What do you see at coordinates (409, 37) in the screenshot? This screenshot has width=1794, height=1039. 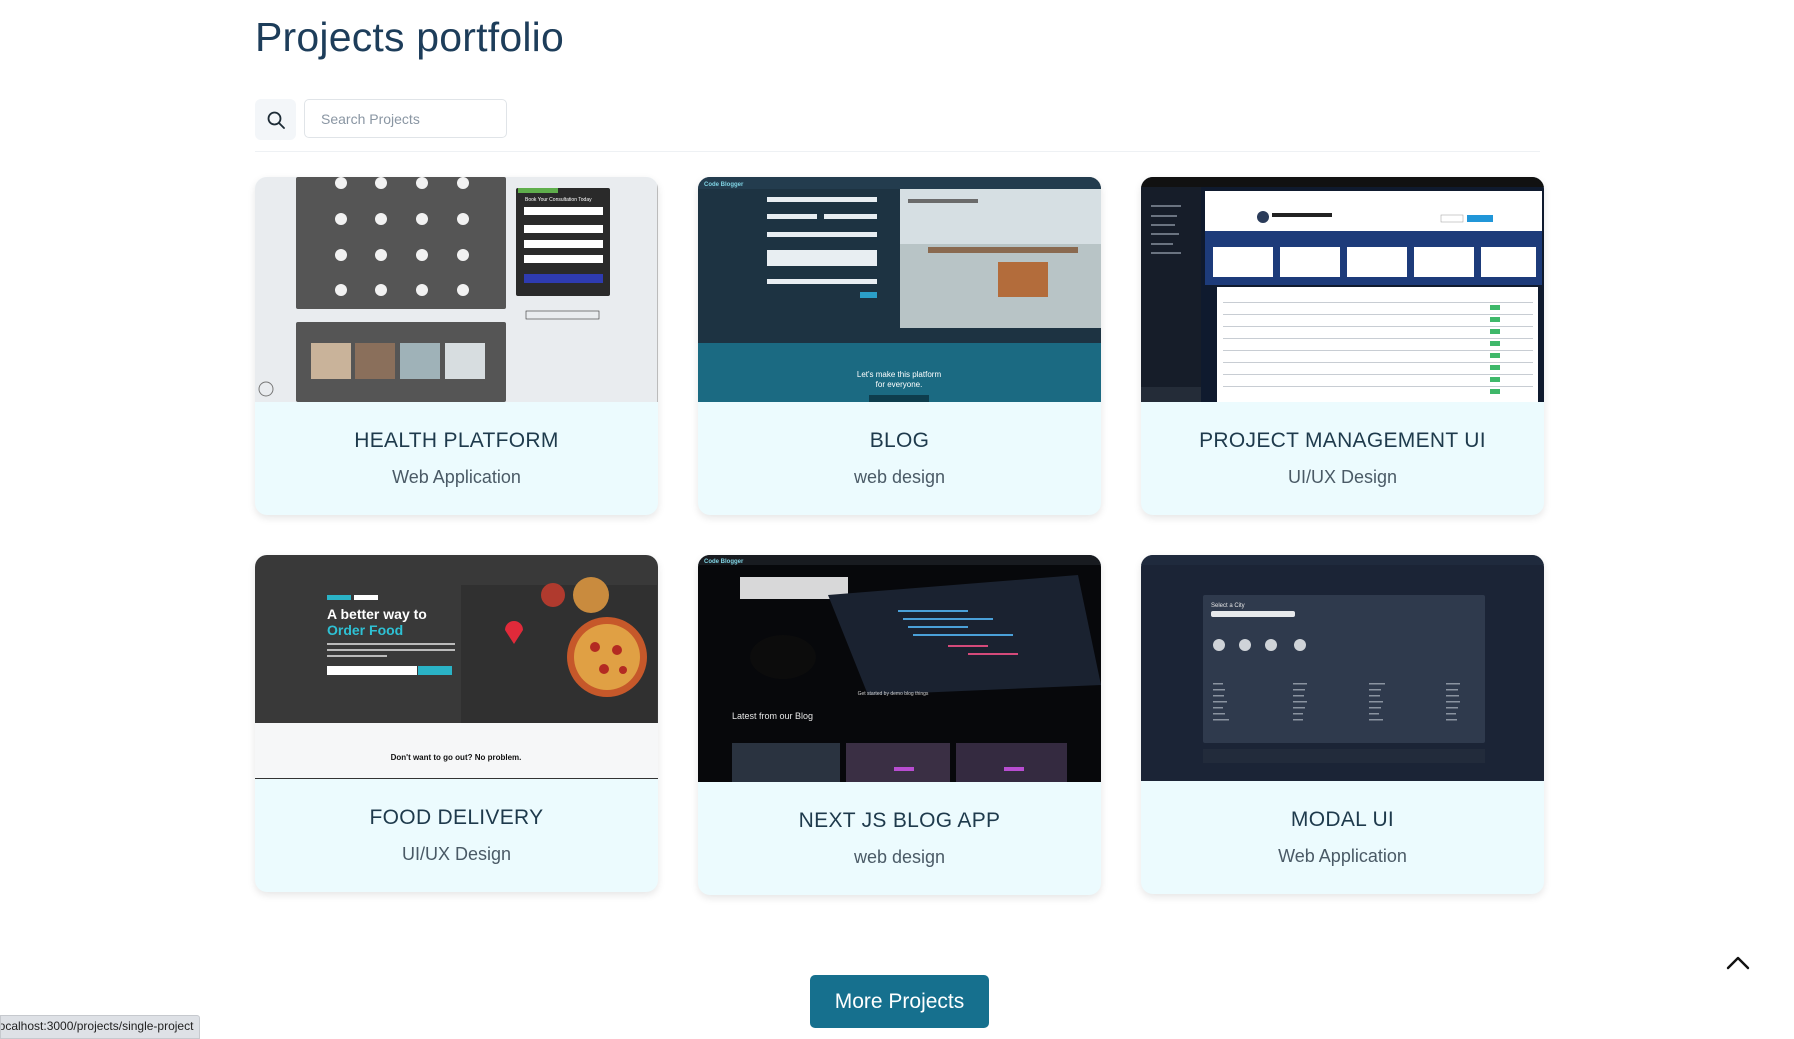 I see `page-title: Projects portfolio` at bounding box center [409, 37].